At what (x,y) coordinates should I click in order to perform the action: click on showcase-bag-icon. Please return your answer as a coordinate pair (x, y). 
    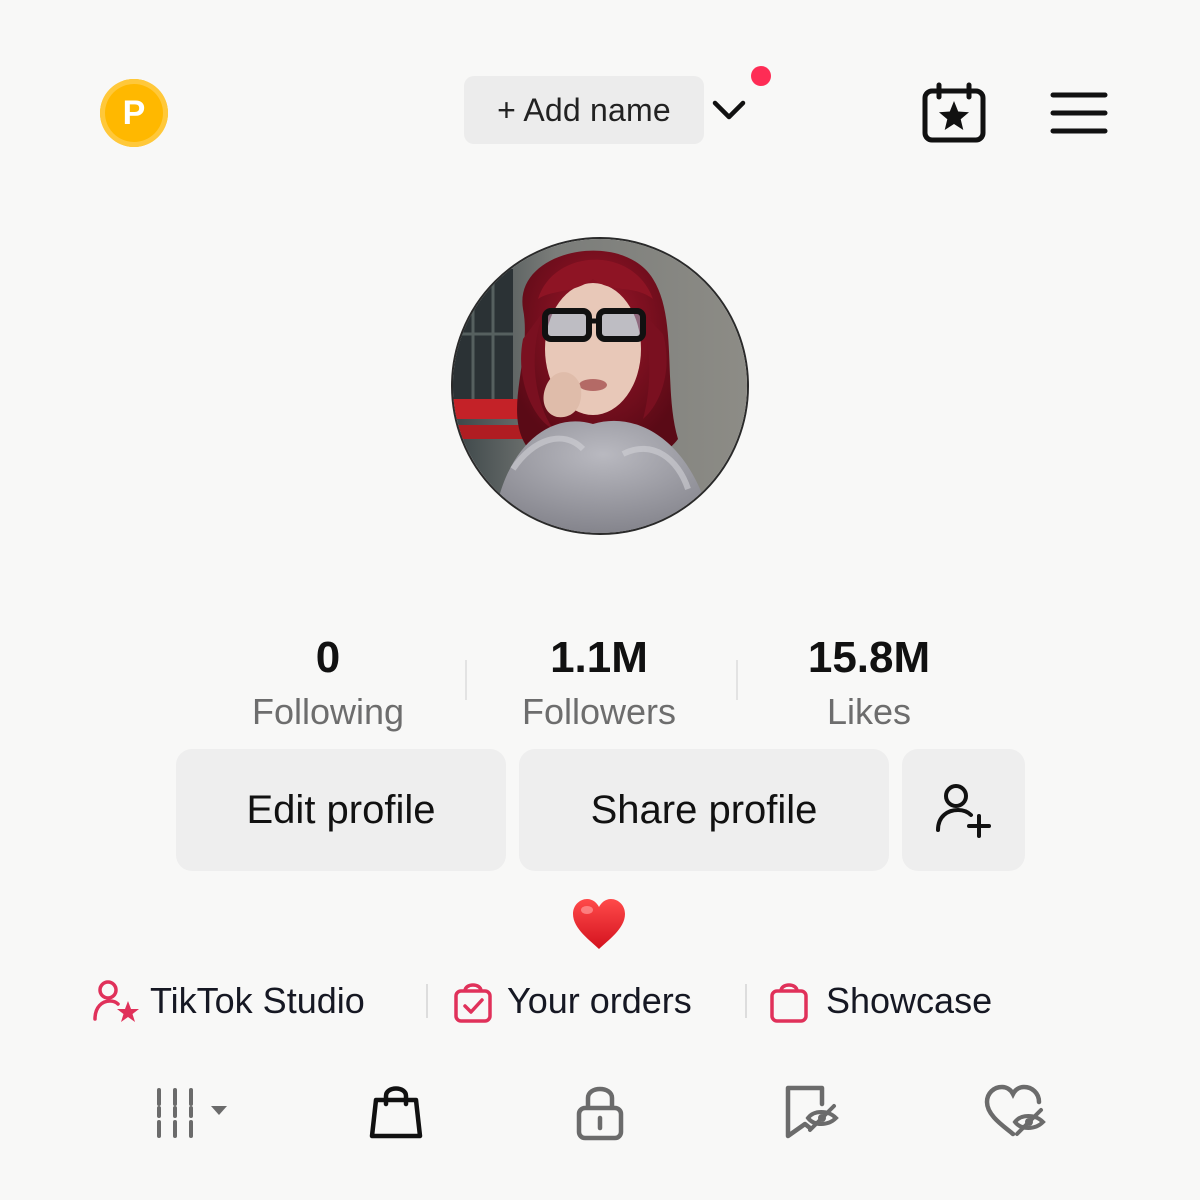
    Looking at the image, I should click on (789, 1003).